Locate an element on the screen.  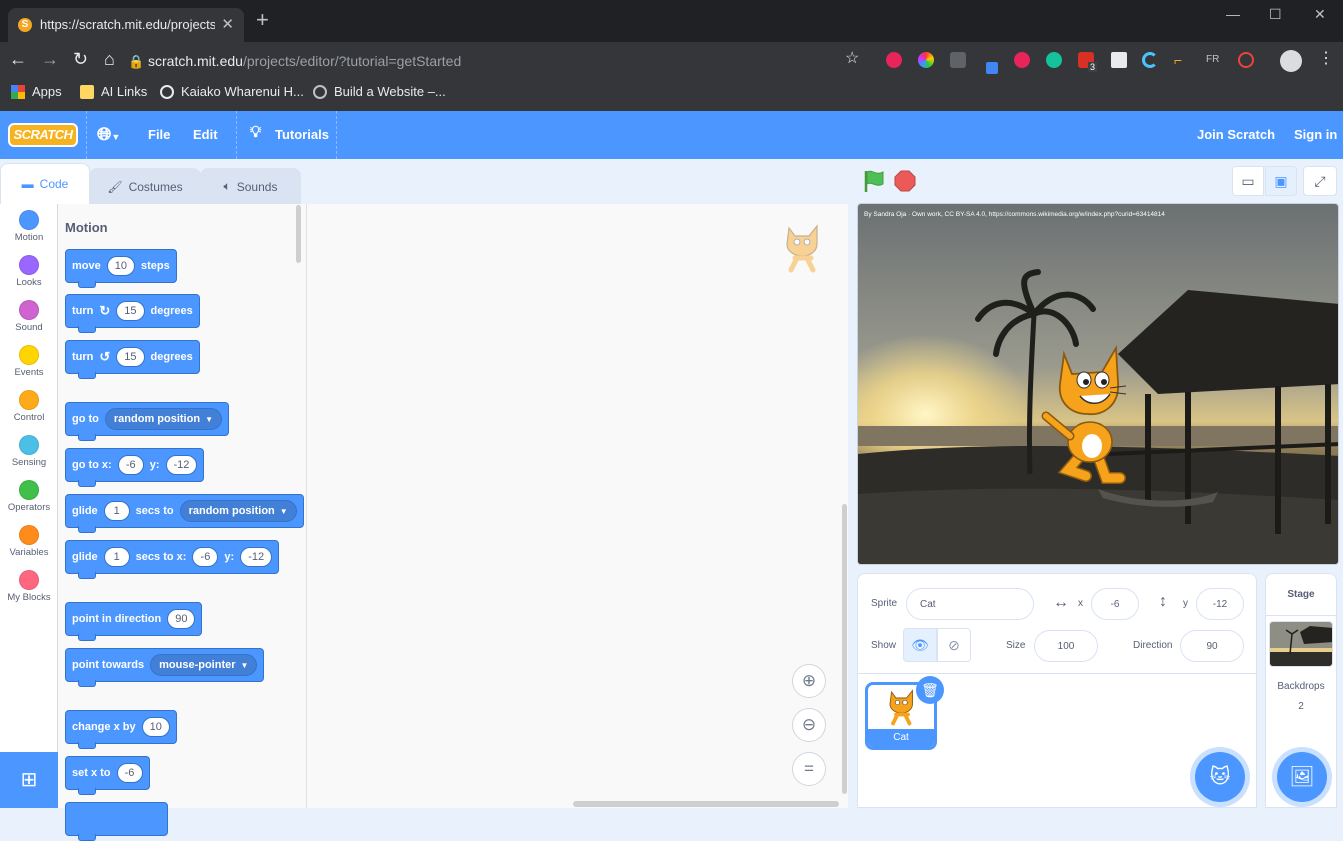
add-extension-button: ⊞ is located at coordinates (29, 780).